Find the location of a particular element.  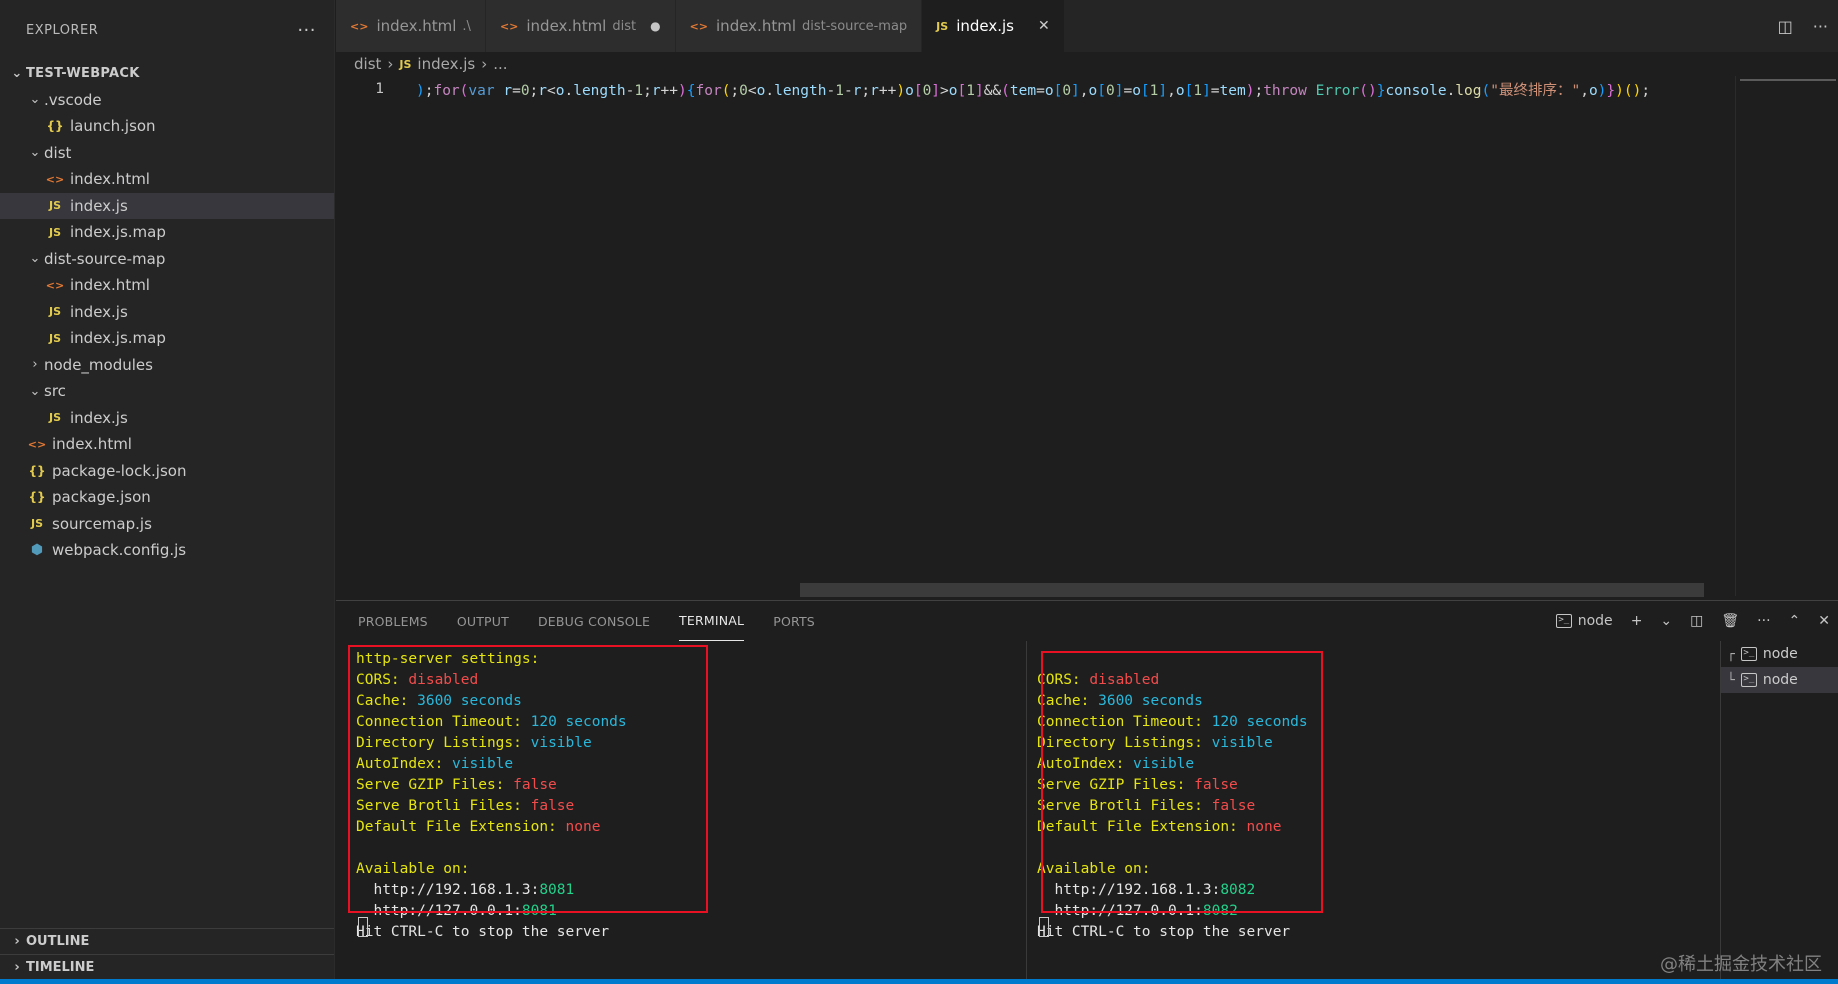

tree-file: {} package.json is located at coordinates (167, 497).